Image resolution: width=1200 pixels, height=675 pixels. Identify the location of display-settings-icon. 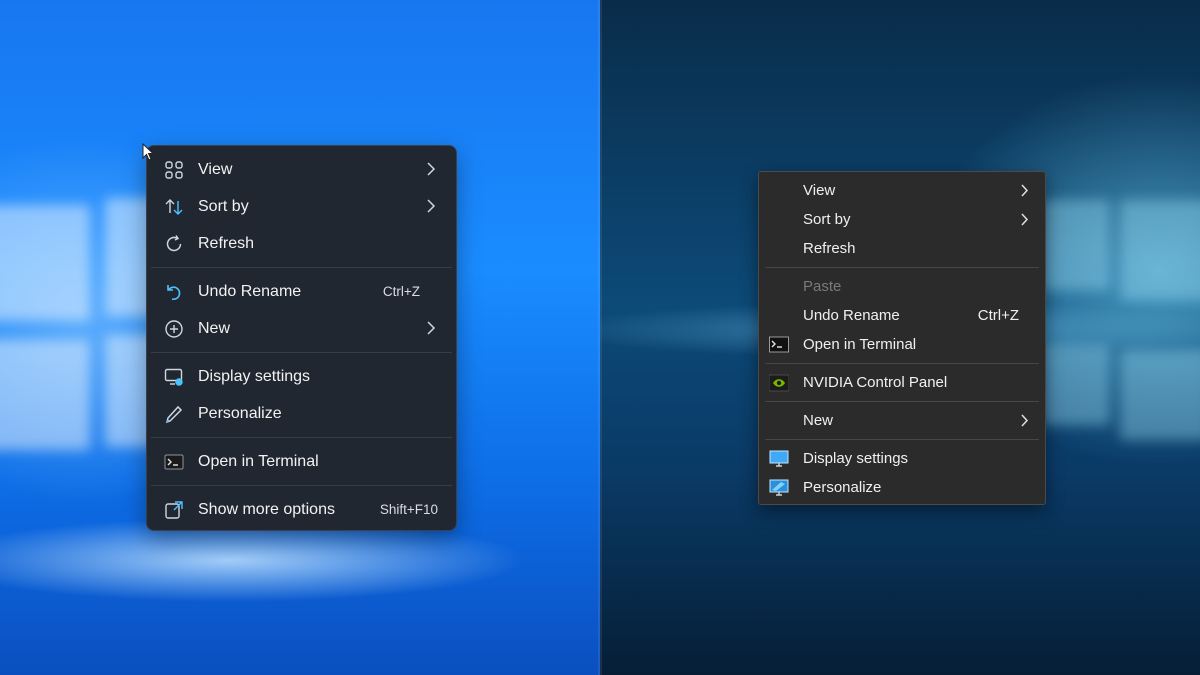
(173, 377).